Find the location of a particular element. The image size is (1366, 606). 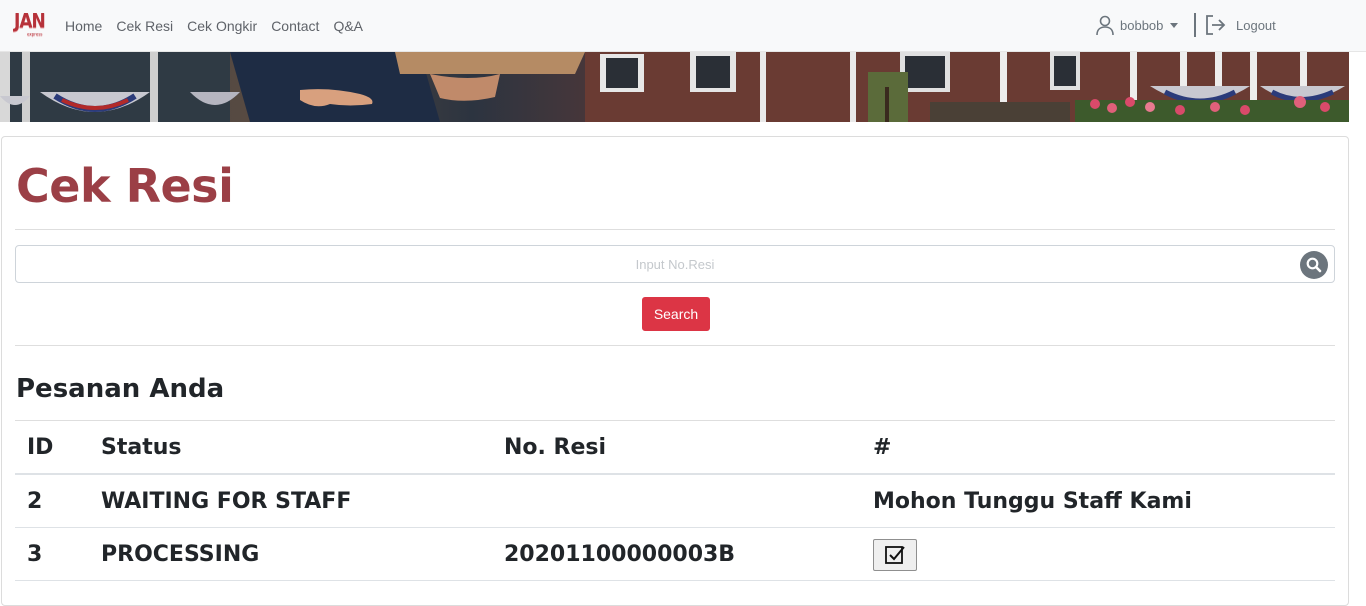

scrollbar-gutter is located at coordinates (1357, 325).